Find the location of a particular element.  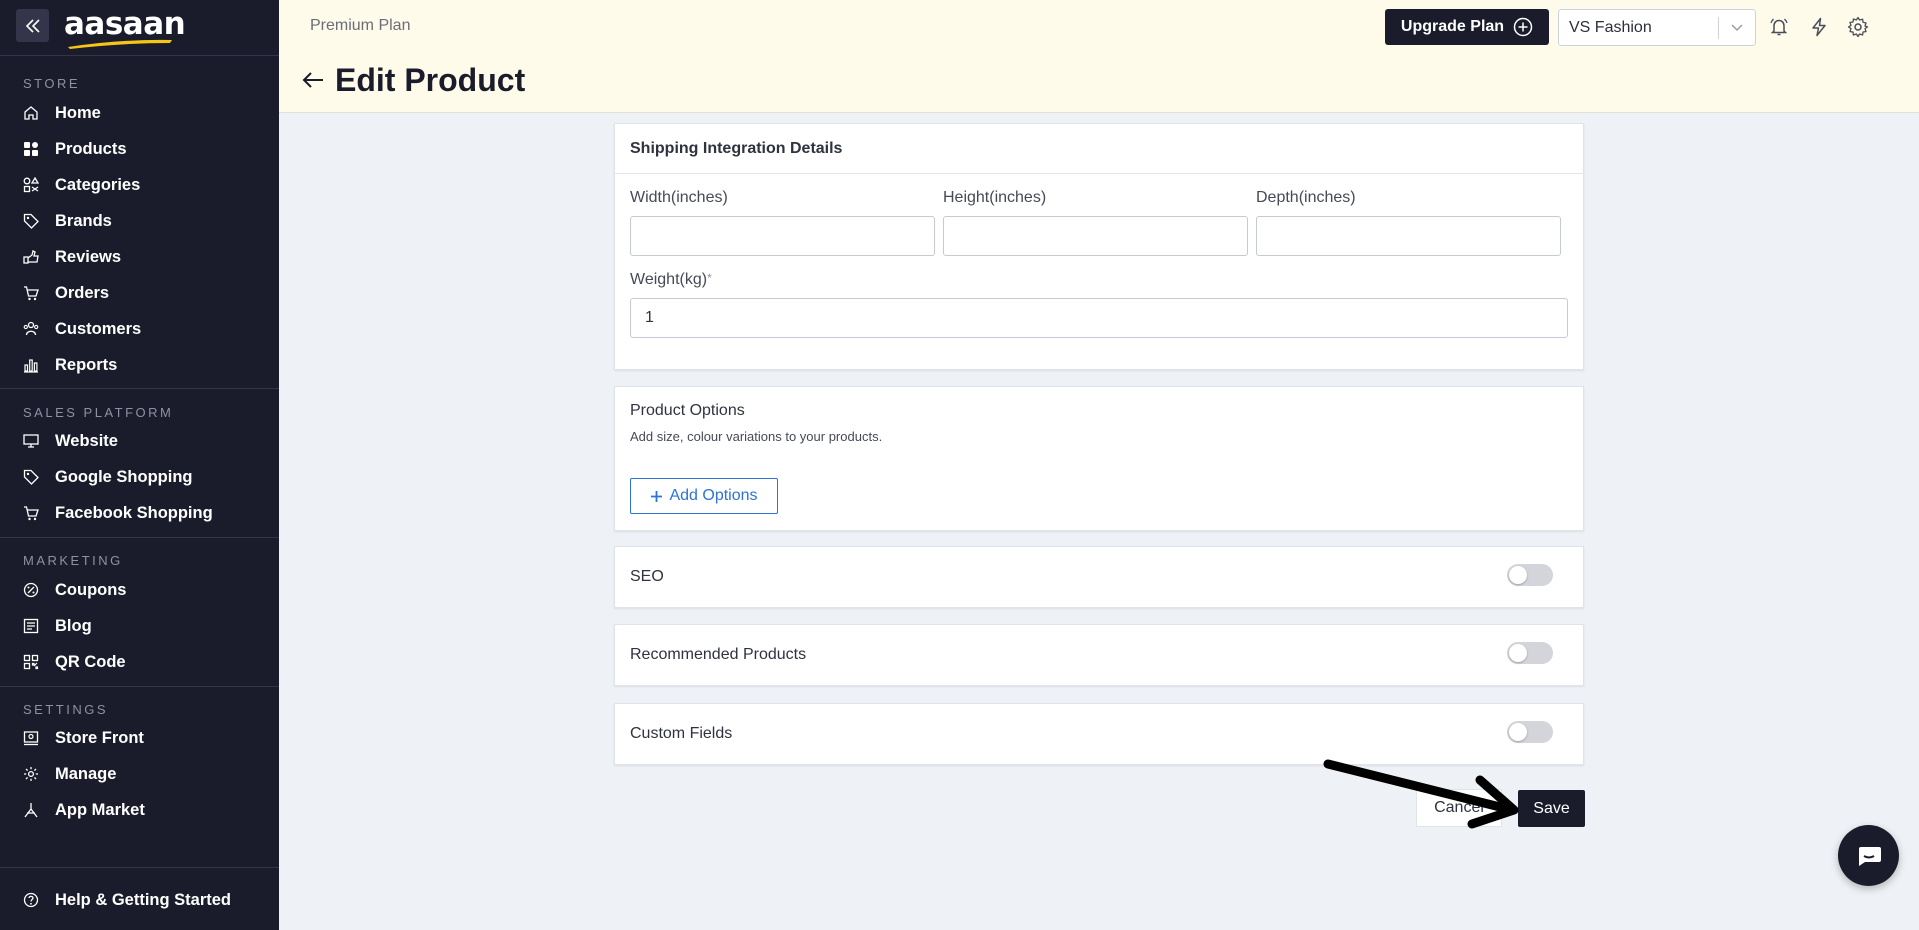

section-store: STORE is located at coordinates (52, 83).